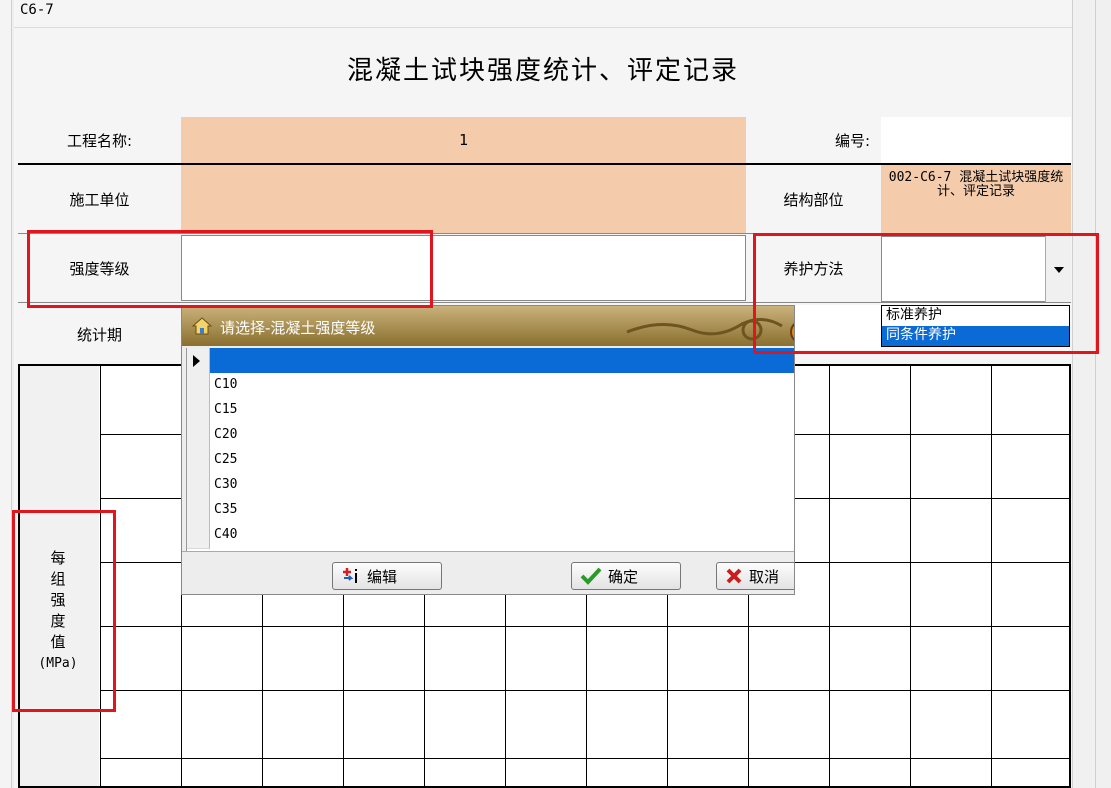  What do you see at coordinates (196, 361) in the screenshot?
I see `row-pointer-icon` at bounding box center [196, 361].